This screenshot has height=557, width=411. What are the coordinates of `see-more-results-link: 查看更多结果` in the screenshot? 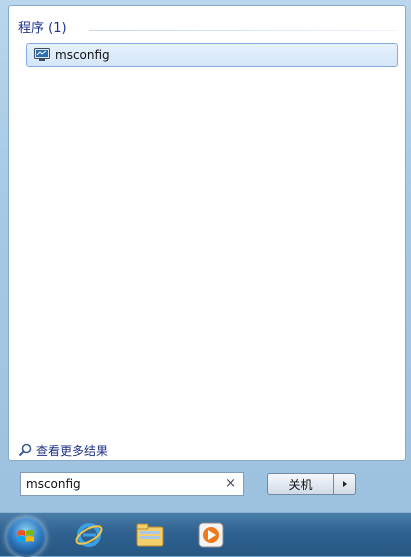 It's located at (63, 450).